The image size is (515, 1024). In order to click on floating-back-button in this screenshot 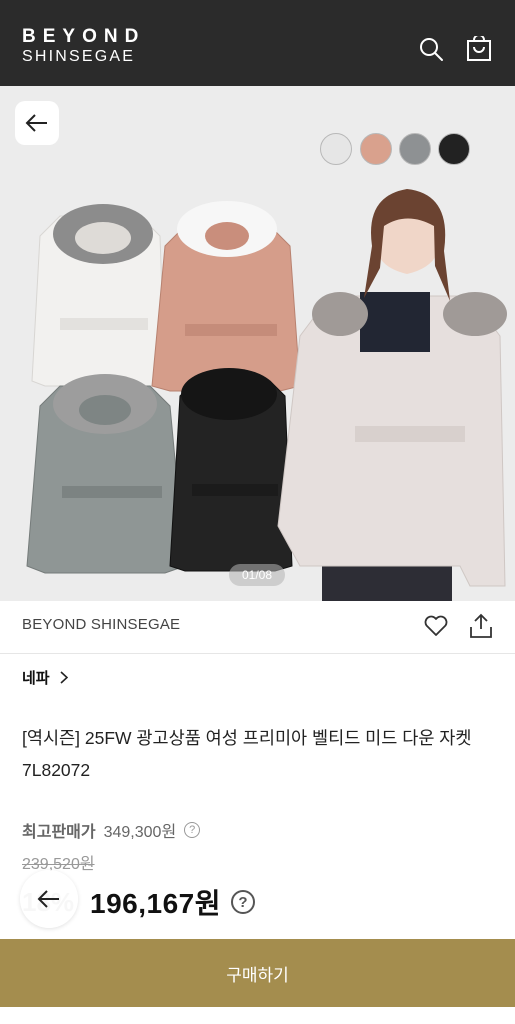, I will do `click(49, 899)`.